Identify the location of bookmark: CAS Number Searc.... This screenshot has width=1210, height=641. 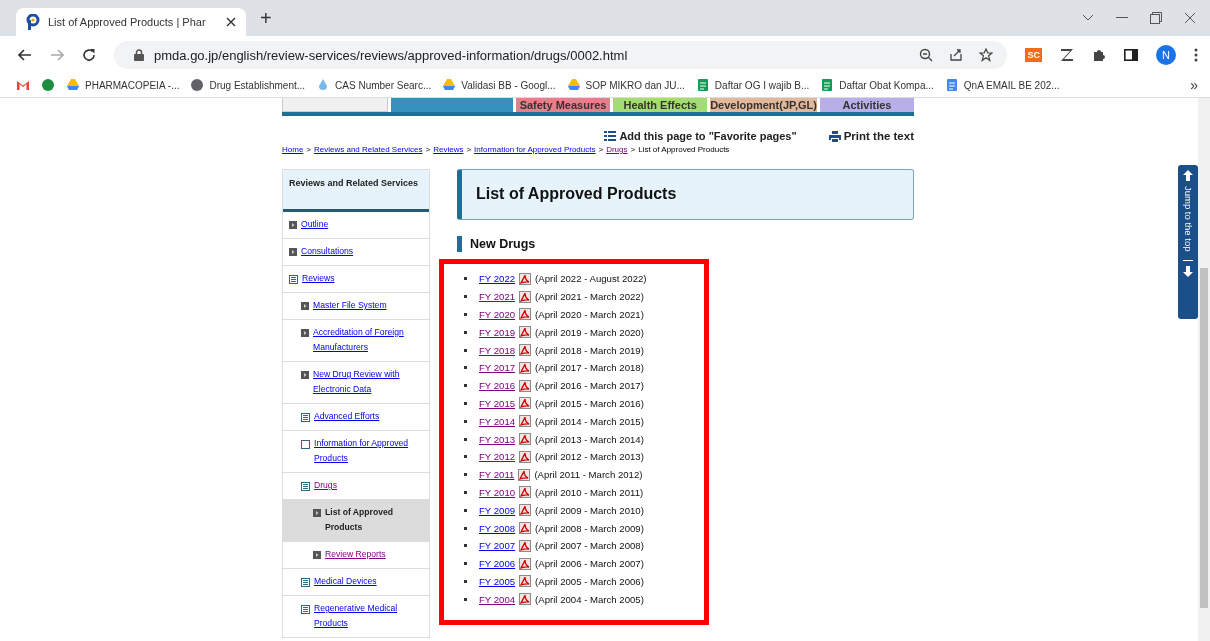
(374, 85).